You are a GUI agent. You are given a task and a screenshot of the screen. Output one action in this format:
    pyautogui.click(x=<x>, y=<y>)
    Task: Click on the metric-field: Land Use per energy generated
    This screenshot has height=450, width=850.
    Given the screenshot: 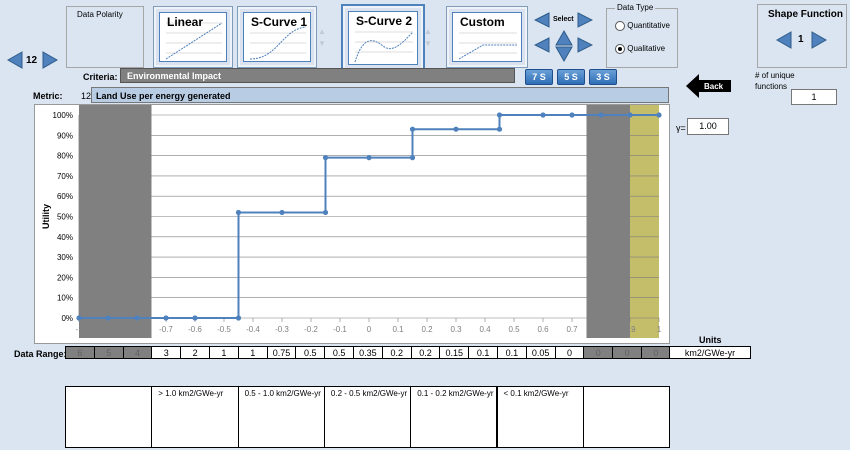 What is the action you would take?
    pyautogui.click(x=380, y=95)
    